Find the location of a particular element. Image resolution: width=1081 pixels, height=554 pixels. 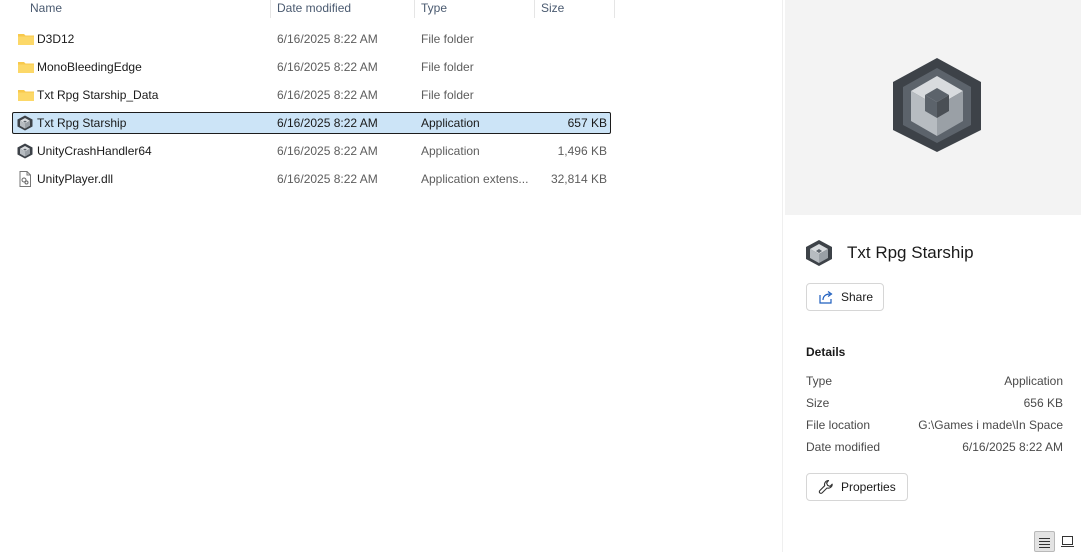

property-value: 656 KB is located at coordinates (1043, 403).